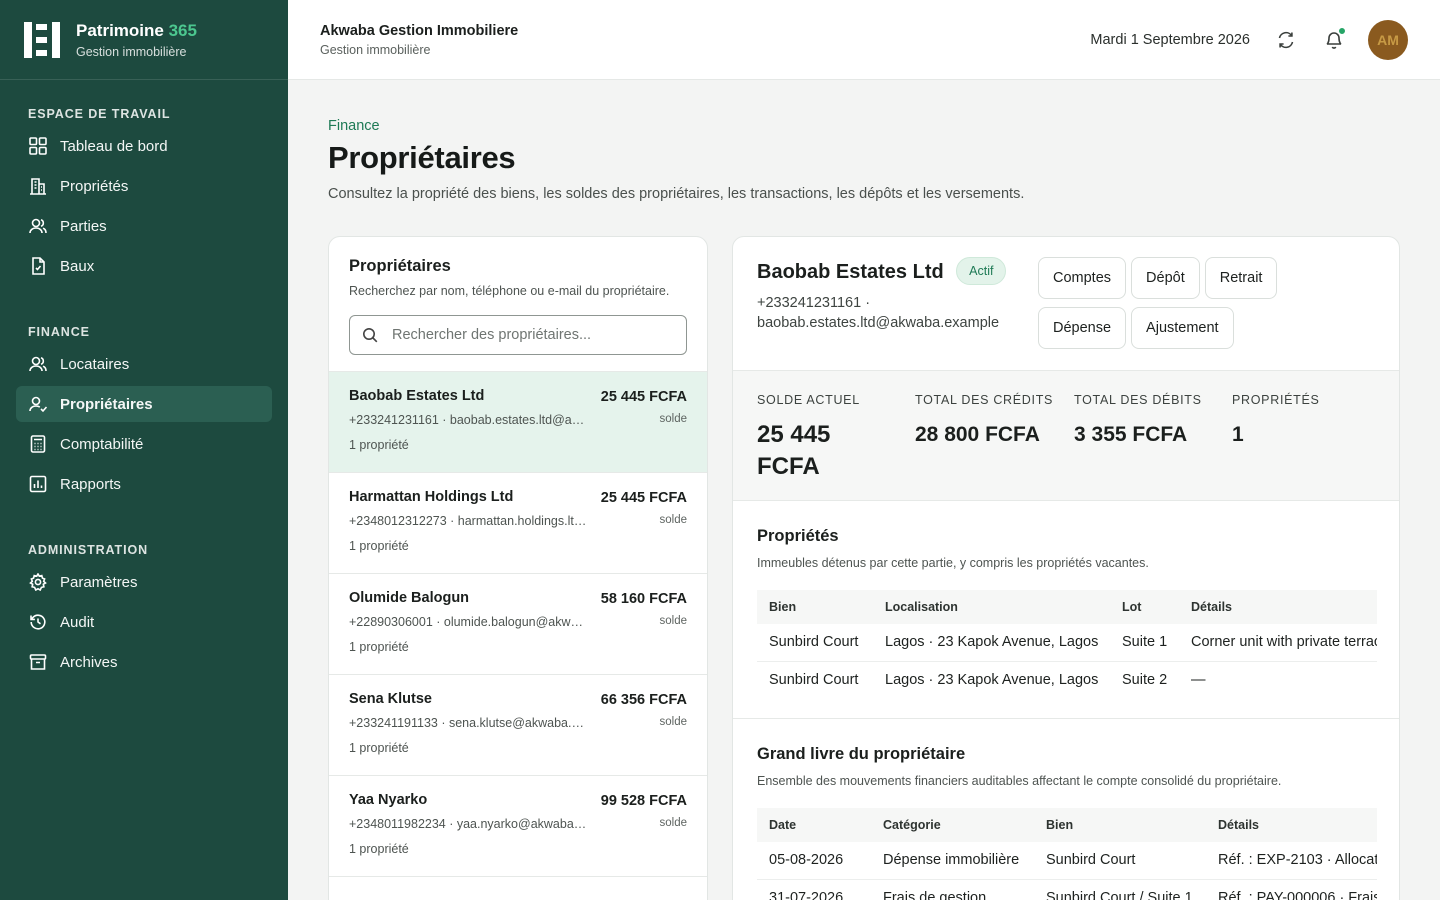 The image size is (1440, 900). I want to click on adjustment-button: Ajustement, so click(1182, 328).